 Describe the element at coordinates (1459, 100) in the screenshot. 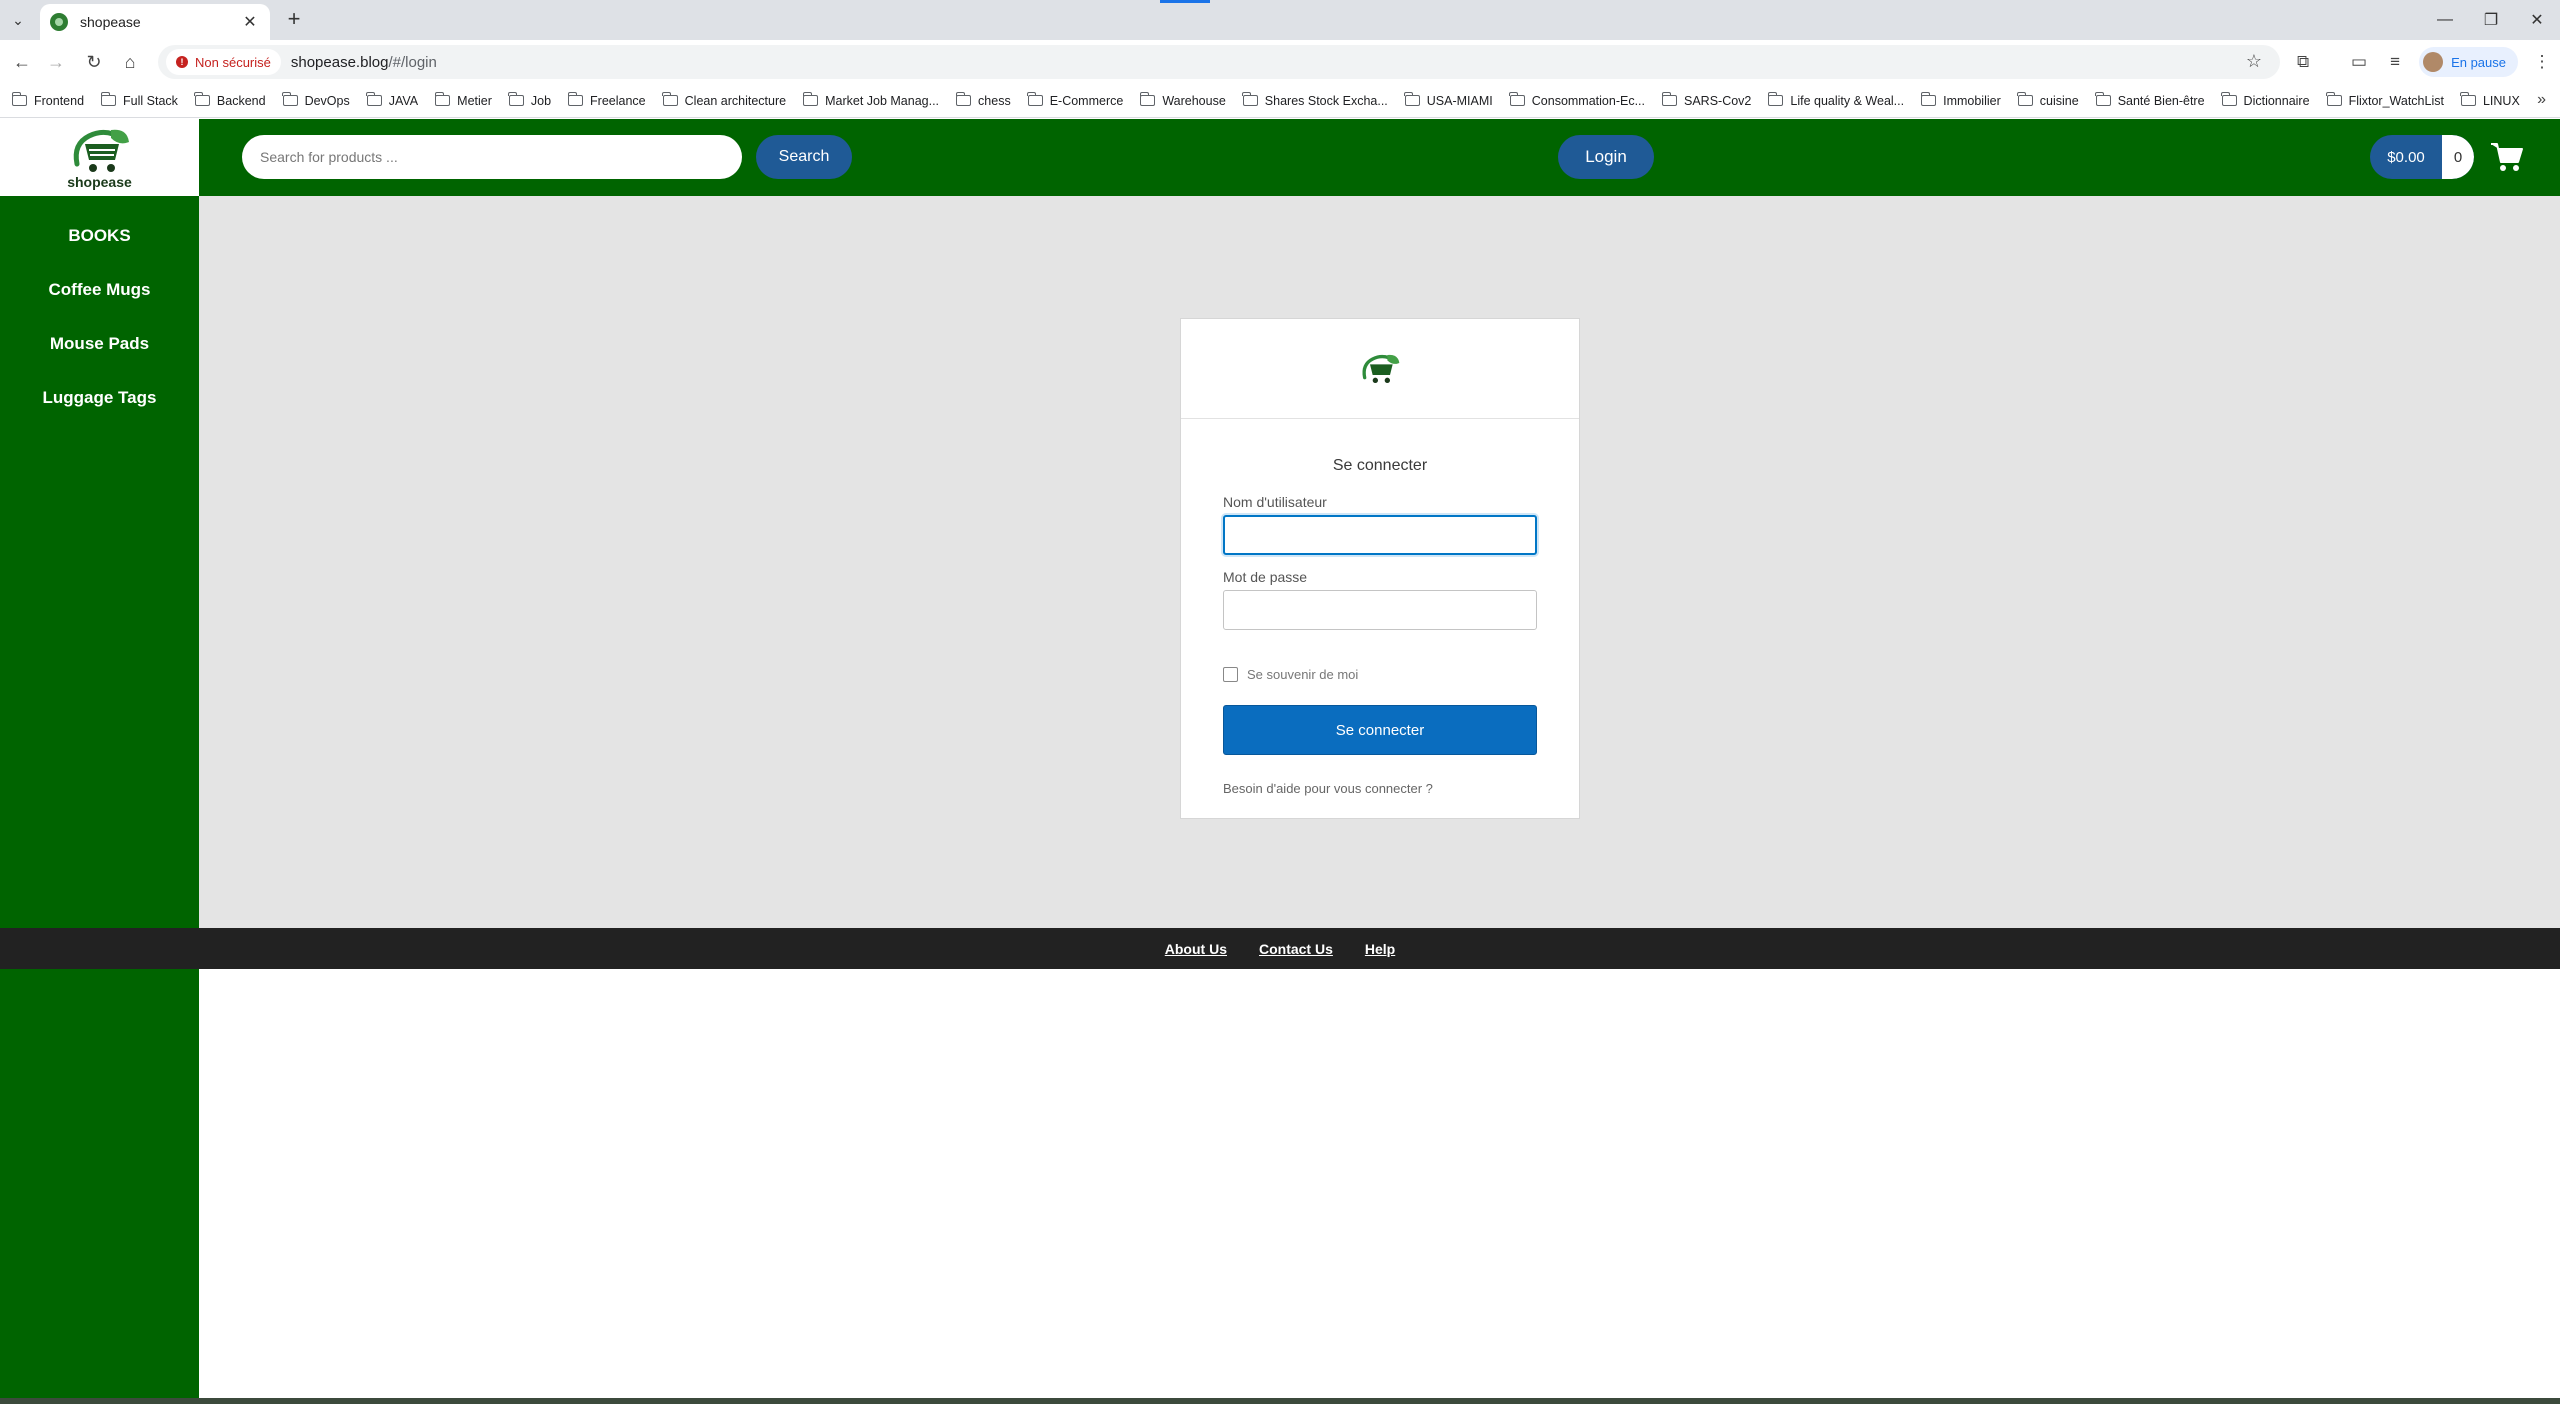

I see `bookmark-label: USA-MIAMI` at that location.